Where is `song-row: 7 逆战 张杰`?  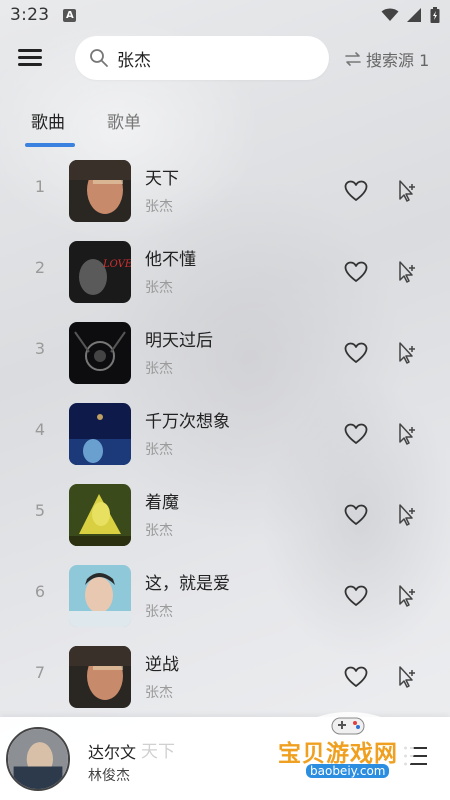 song-row: 7 逆战 张杰 is located at coordinates (225, 676).